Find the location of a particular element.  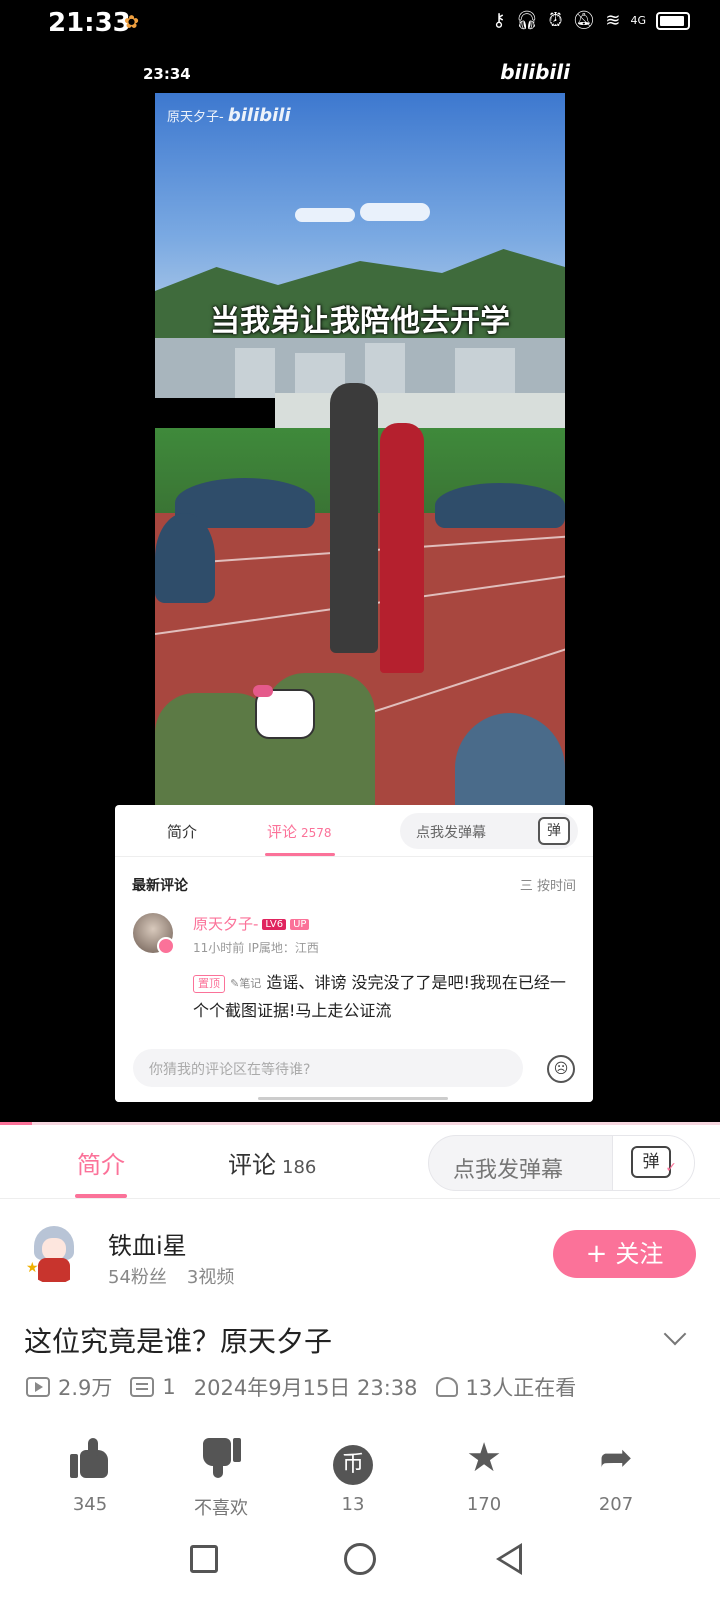

status-bar: 21:33 ✿ ⚷ 🎧︎ ⏰︎ 🔕︎ ≋ 4G is located at coordinates (360, 25).